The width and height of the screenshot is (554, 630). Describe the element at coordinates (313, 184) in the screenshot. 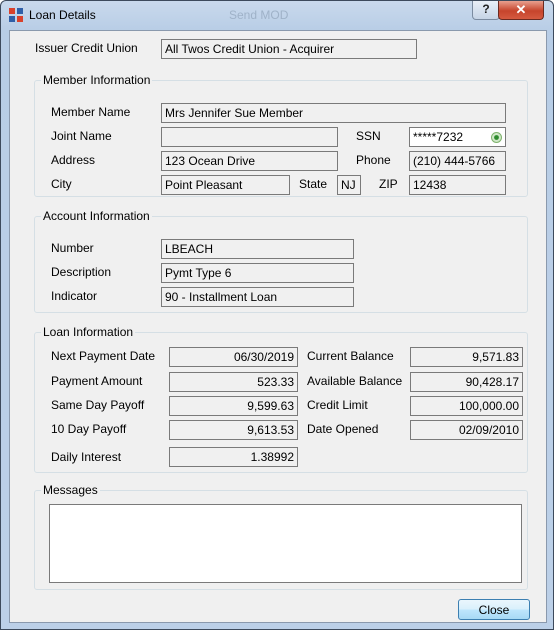

I see `state-label: State` at that location.